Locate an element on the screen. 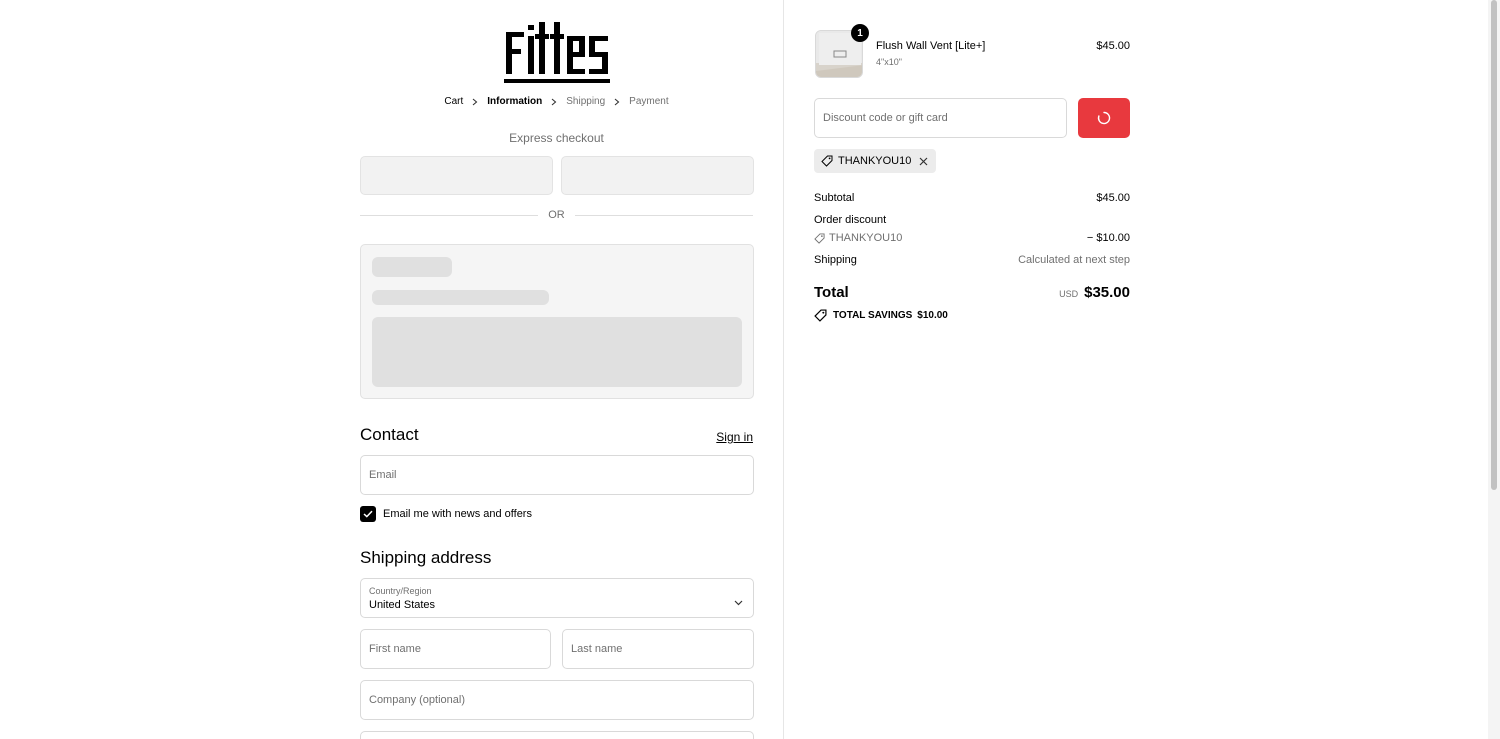  shipping-value: Calculated at next step is located at coordinates (1074, 260).